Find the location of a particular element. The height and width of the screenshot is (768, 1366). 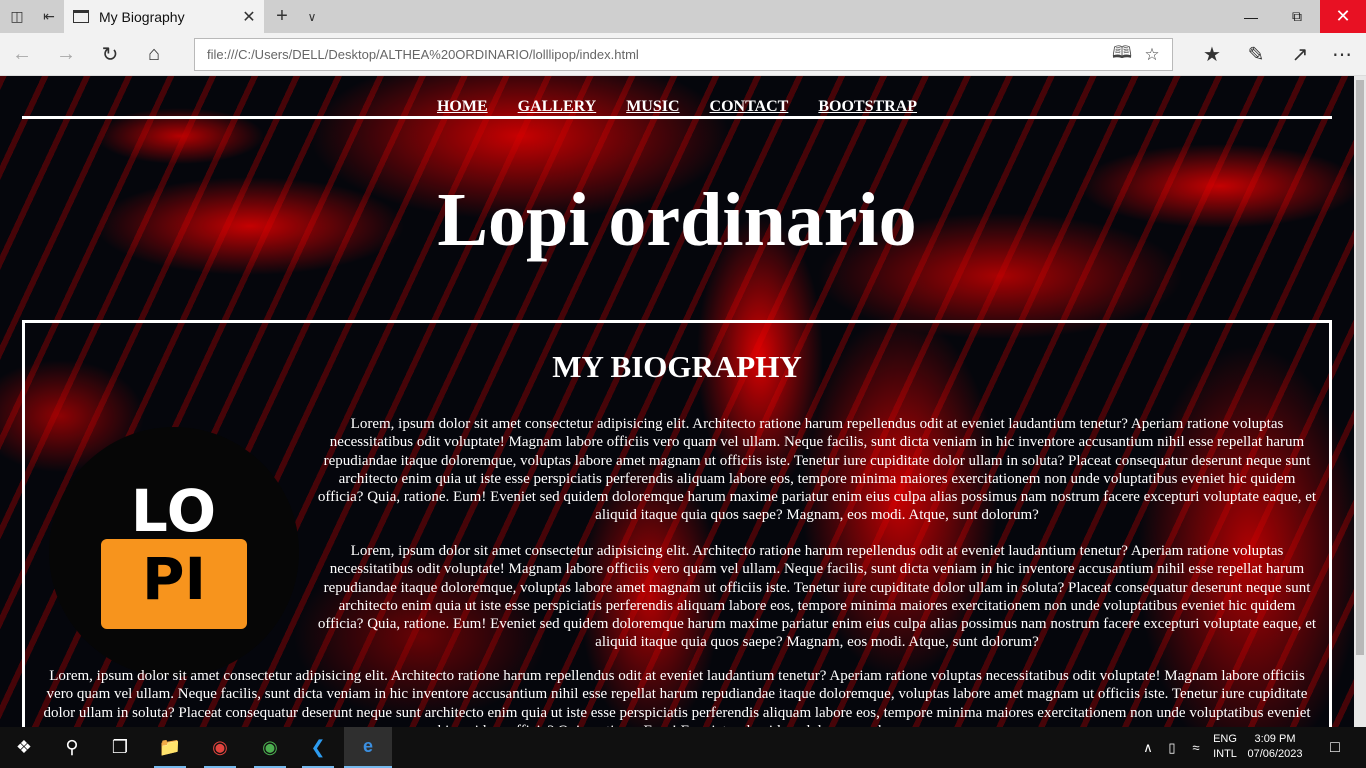

chrome-icon: ◉ is located at coordinates (270, 747).